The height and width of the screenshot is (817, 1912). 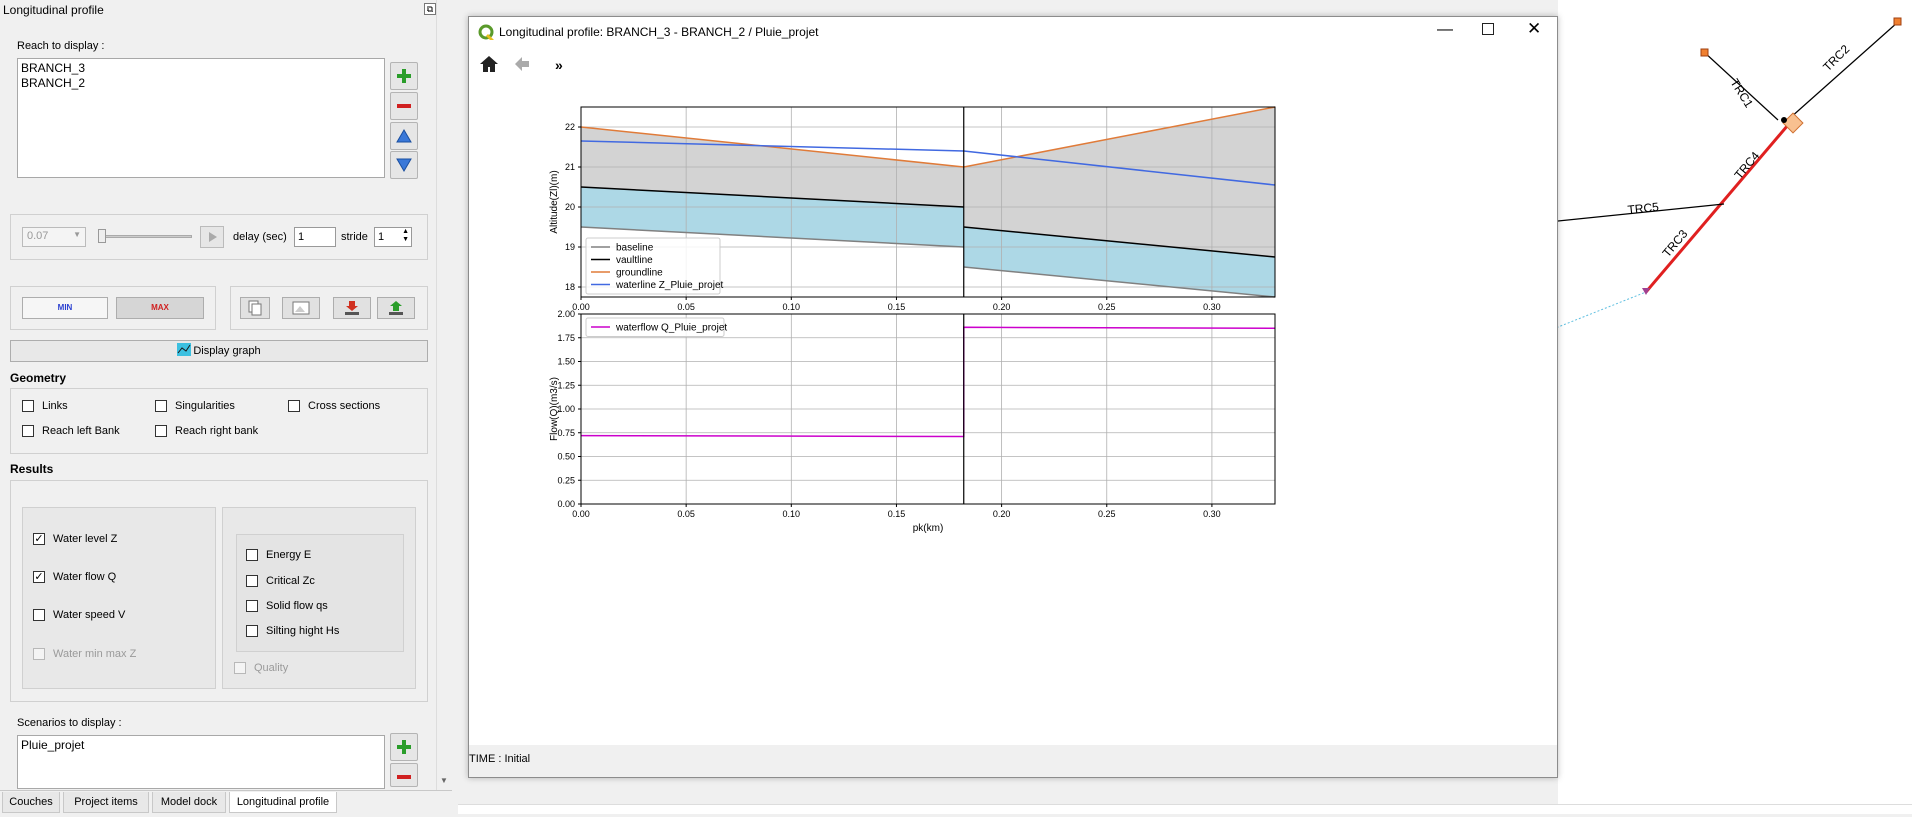 I want to click on water-minmax-checkbox: Water min max Z, so click(x=84, y=654).